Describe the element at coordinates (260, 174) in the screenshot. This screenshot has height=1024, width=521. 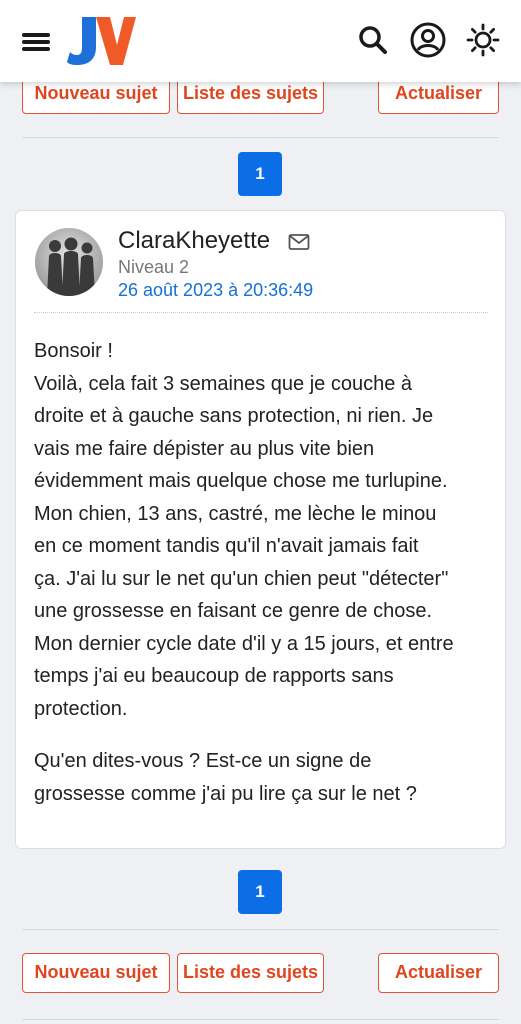
I see `pagination-page-1: 1` at that location.